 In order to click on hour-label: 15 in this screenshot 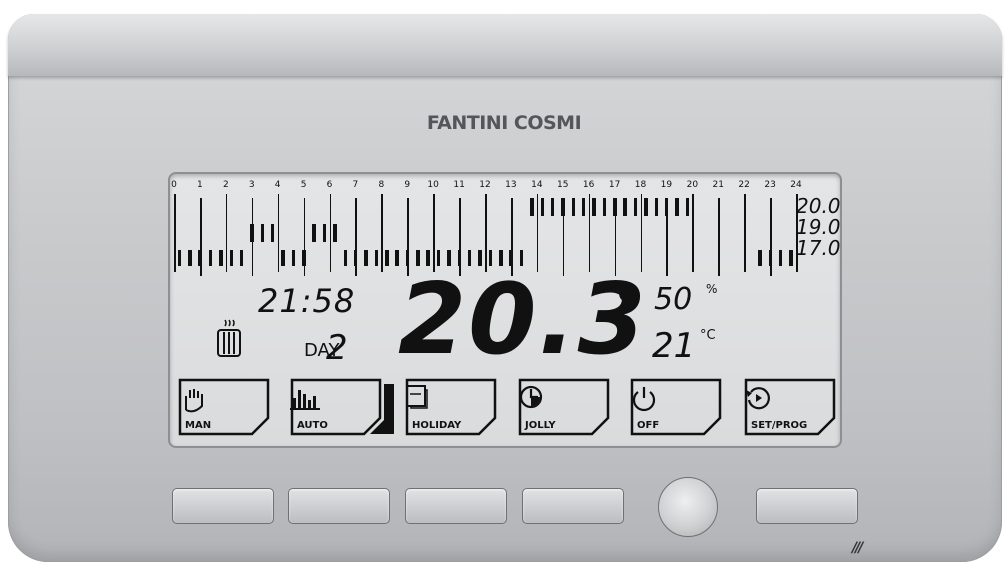, I will do `click(563, 185)`.